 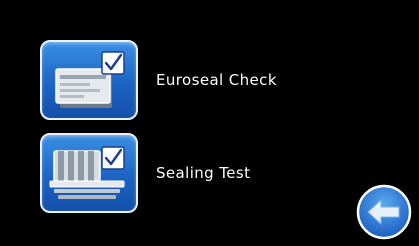 What do you see at coordinates (89, 173) in the screenshot?
I see `sealing-test-icon` at bounding box center [89, 173].